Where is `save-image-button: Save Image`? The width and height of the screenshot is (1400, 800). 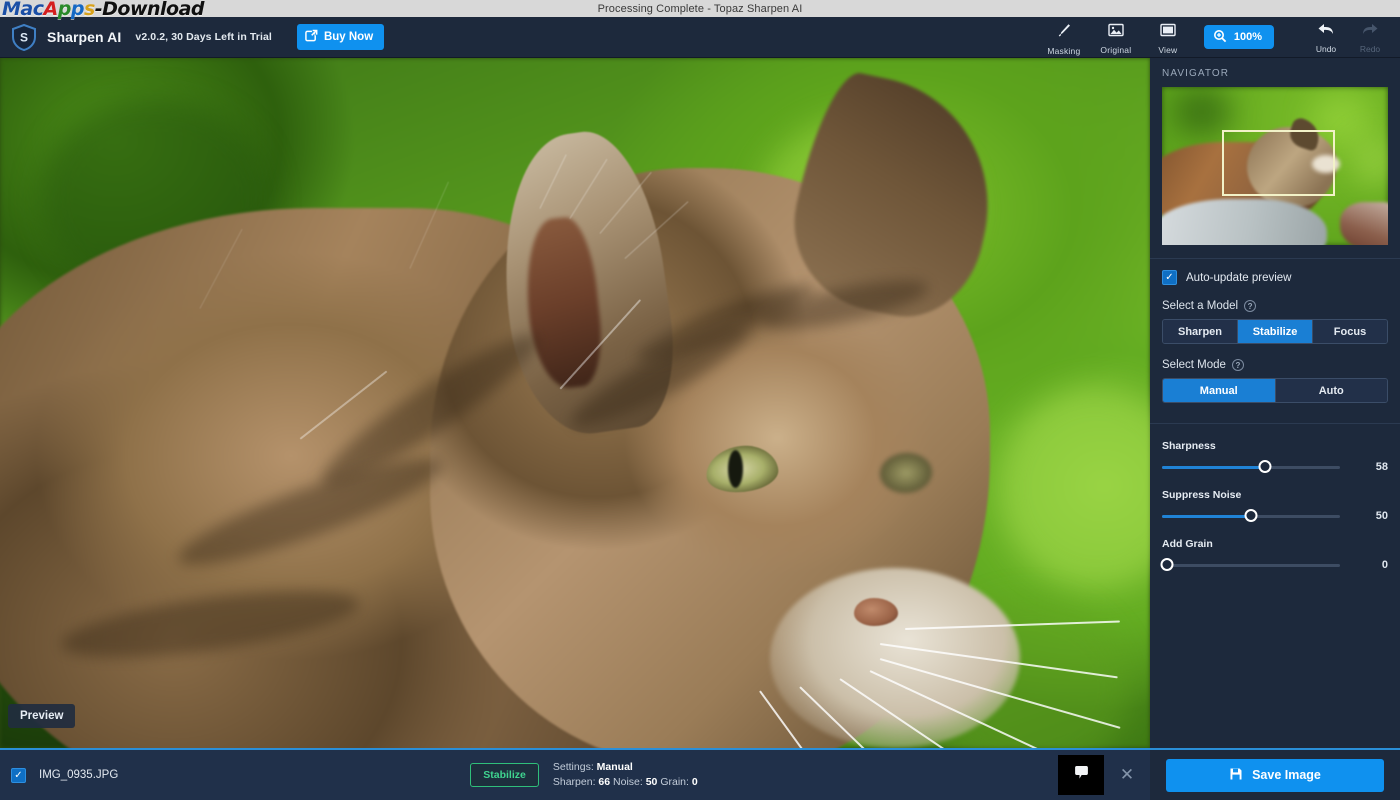
save-image-button: Save Image is located at coordinates (1275, 775).